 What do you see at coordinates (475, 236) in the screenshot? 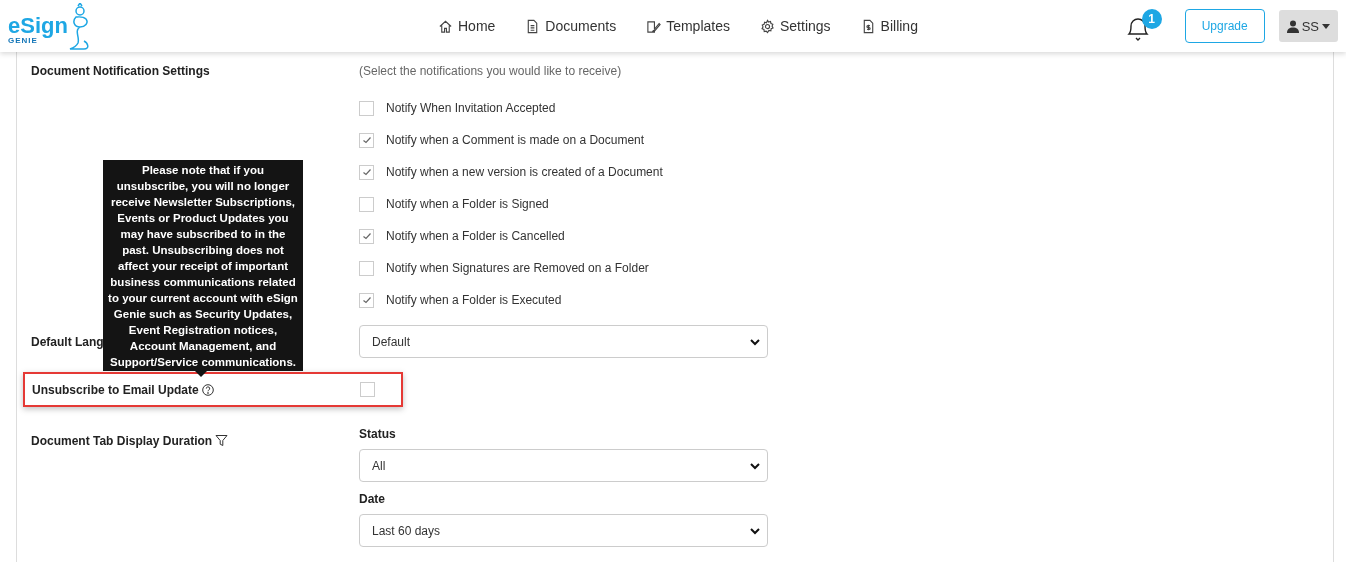
I see `checkbox-label: Notify when a Folder is Cancelled` at bounding box center [475, 236].